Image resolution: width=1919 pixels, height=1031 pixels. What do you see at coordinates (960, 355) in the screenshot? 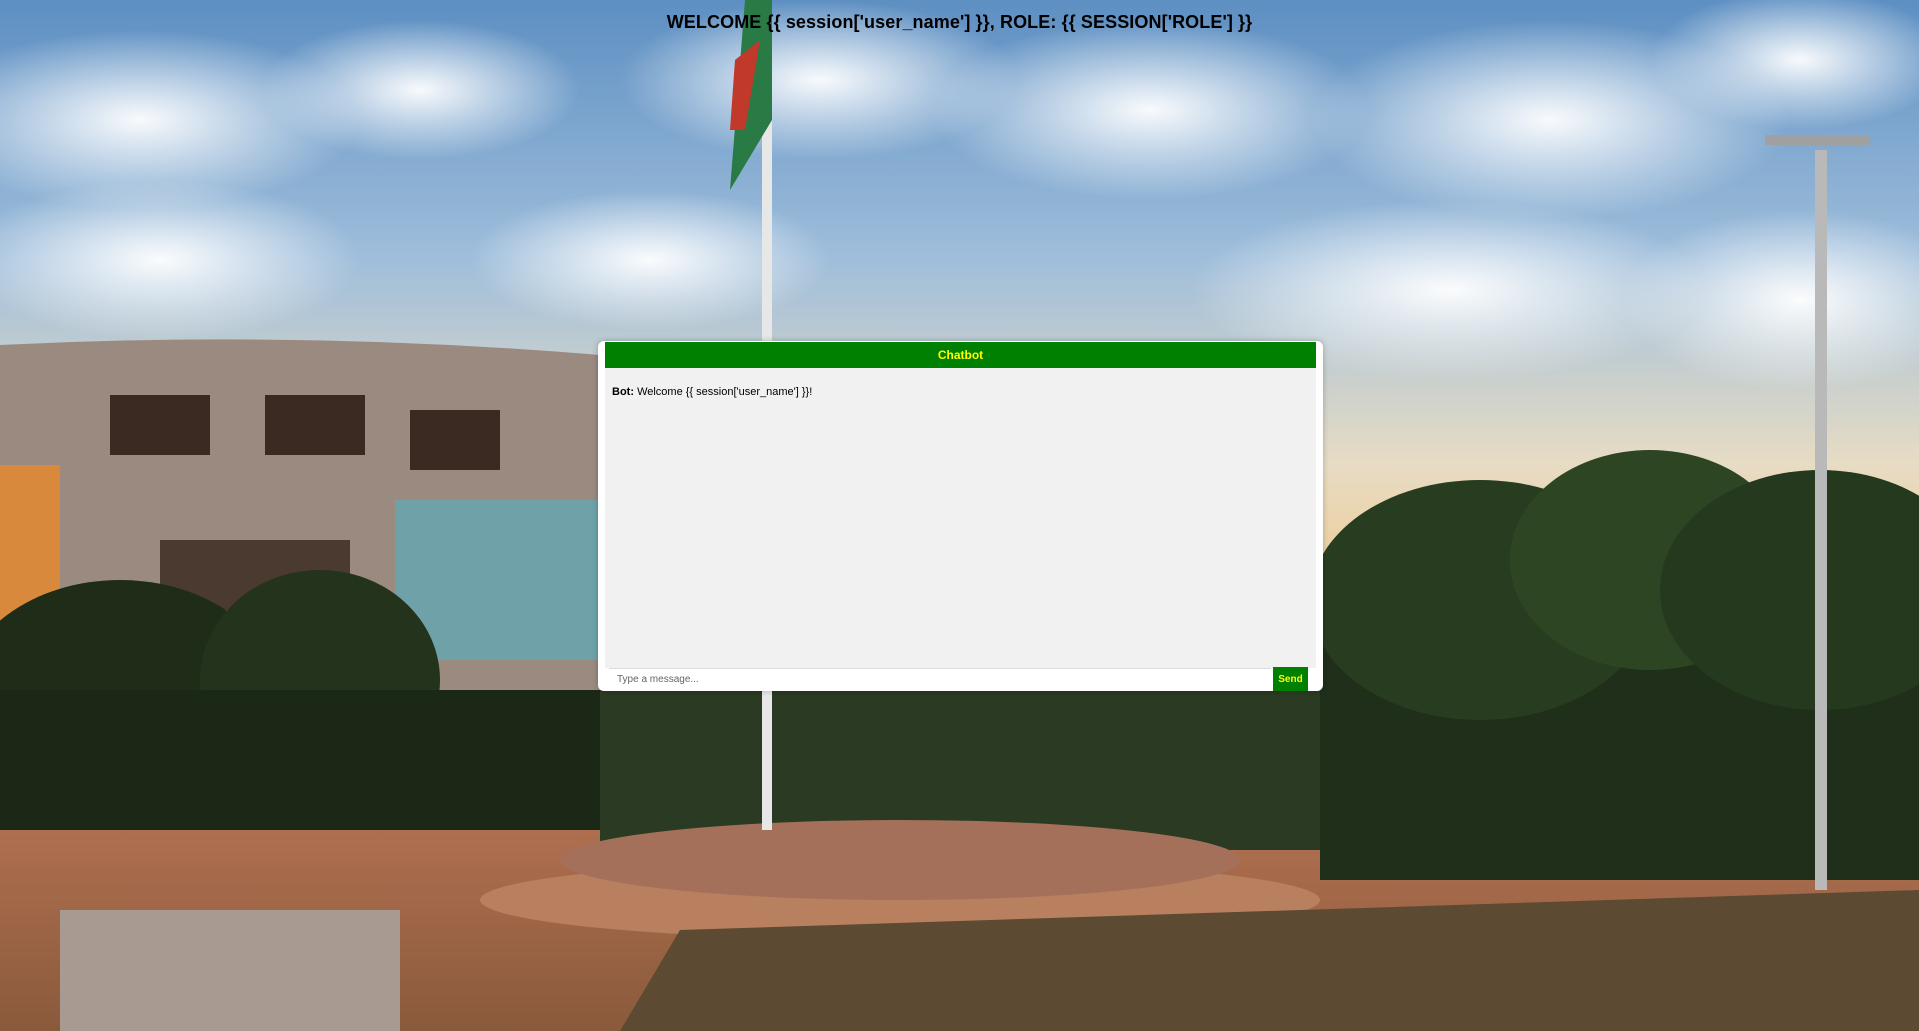
I see `chatbot-title: Chatbot` at bounding box center [960, 355].